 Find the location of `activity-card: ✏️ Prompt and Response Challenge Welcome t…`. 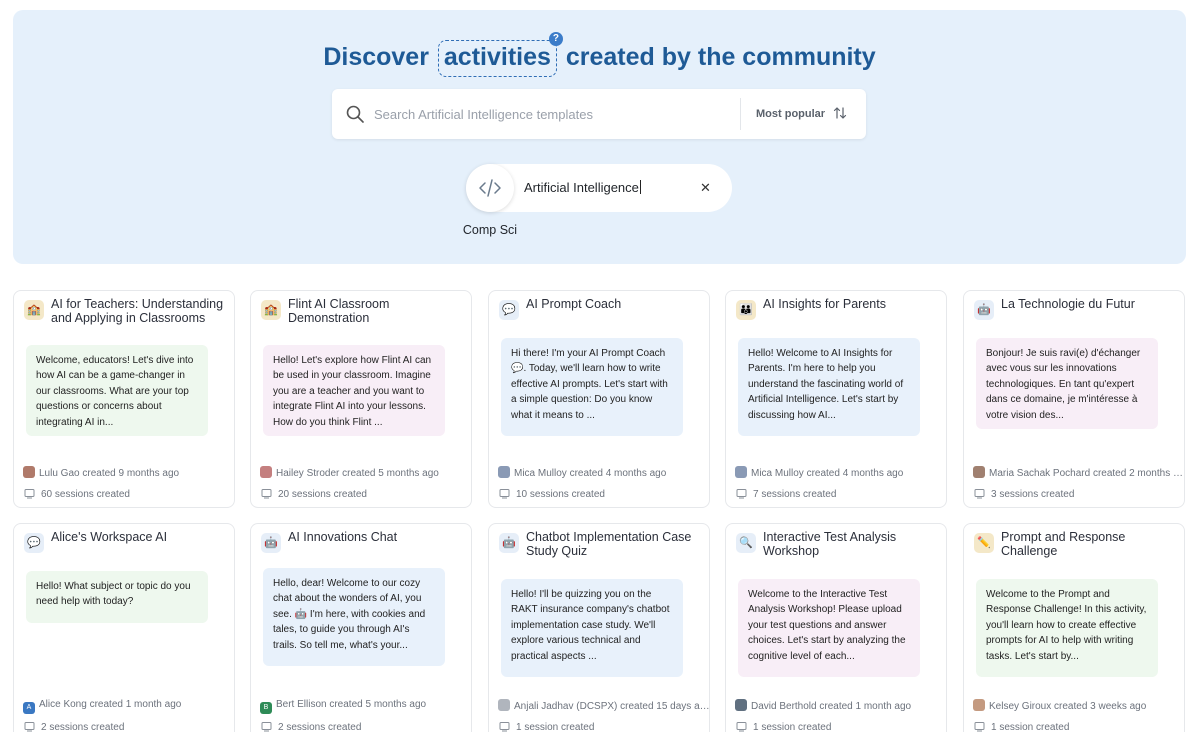

activity-card: ✏️ Prompt and Response Challenge Welcome t… is located at coordinates (1074, 627).